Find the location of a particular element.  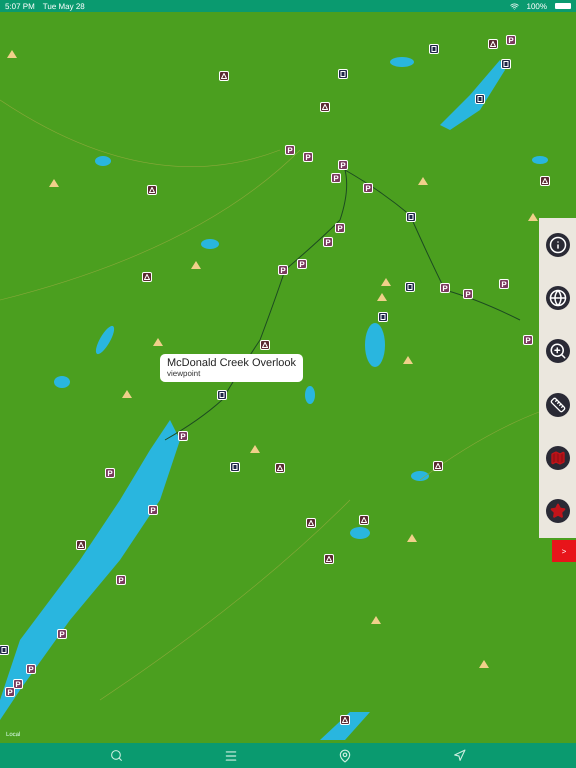

zoom-in-button is located at coordinates (558, 351).